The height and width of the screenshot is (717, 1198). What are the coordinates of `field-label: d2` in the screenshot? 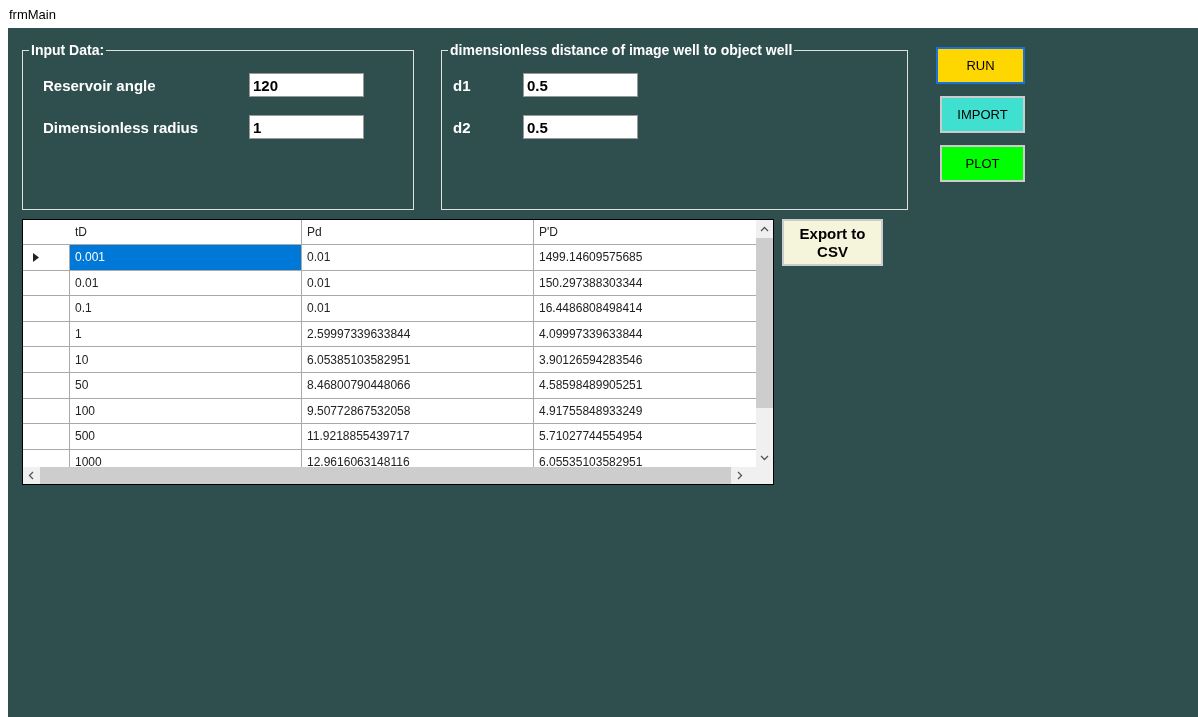 It's located at (462, 127).